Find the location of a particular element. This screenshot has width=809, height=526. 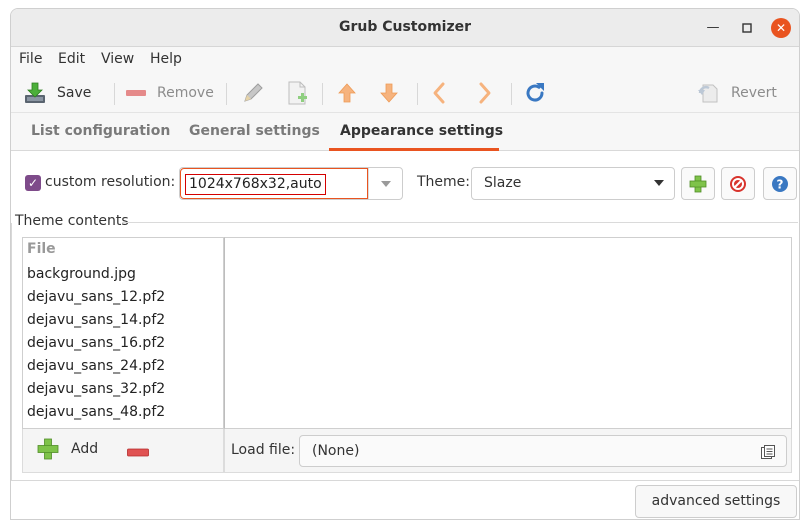

tab-list-configuration: List configuration is located at coordinates (100, 131).